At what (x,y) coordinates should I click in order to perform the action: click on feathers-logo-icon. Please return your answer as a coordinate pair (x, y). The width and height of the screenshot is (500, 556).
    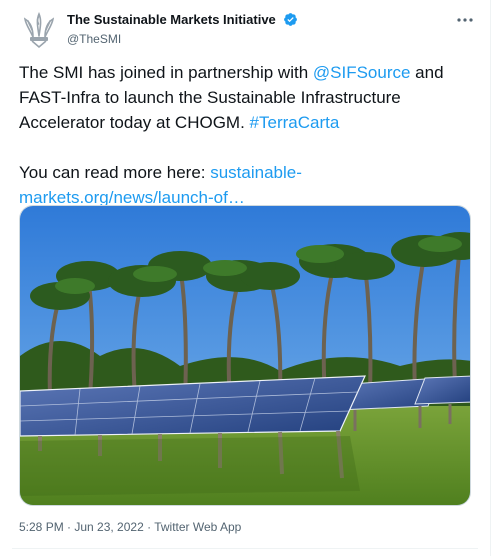
    Looking at the image, I should click on (39, 30).